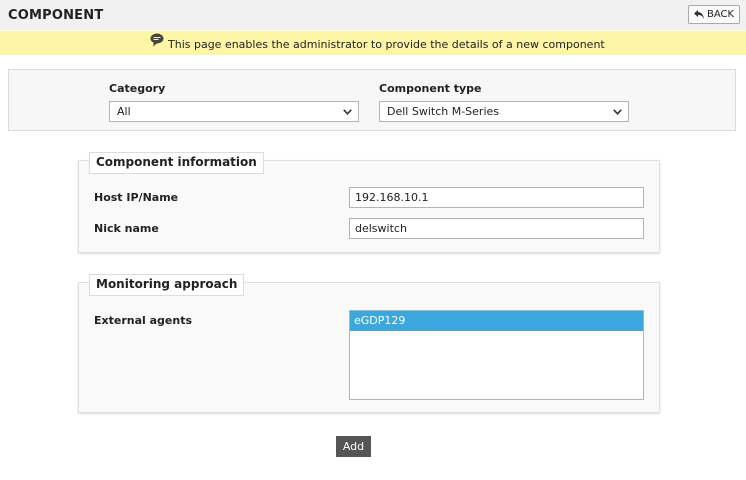 This screenshot has height=480, width=746. What do you see at coordinates (698, 14) in the screenshot?
I see `back-arrow-icon` at bounding box center [698, 14].